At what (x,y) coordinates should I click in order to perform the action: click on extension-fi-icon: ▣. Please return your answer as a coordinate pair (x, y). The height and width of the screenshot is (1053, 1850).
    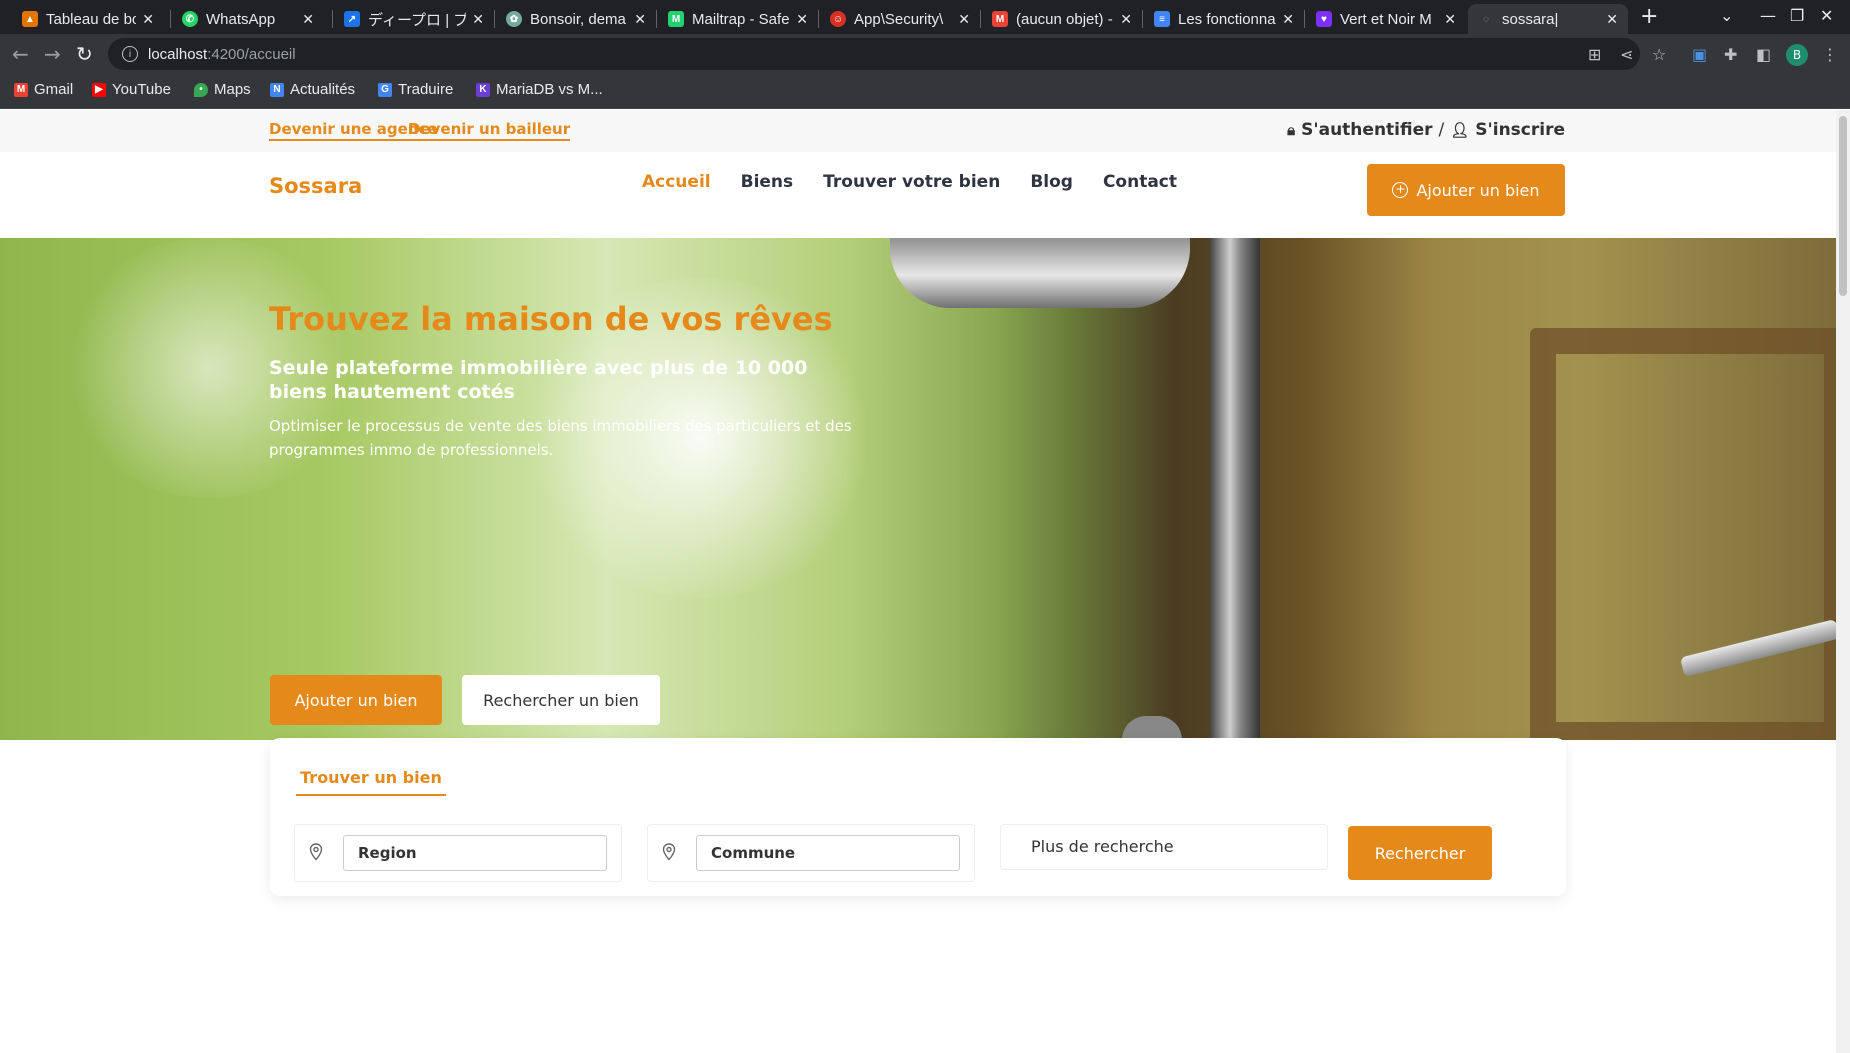
    Looking at the image, I should click on (1699, 54).